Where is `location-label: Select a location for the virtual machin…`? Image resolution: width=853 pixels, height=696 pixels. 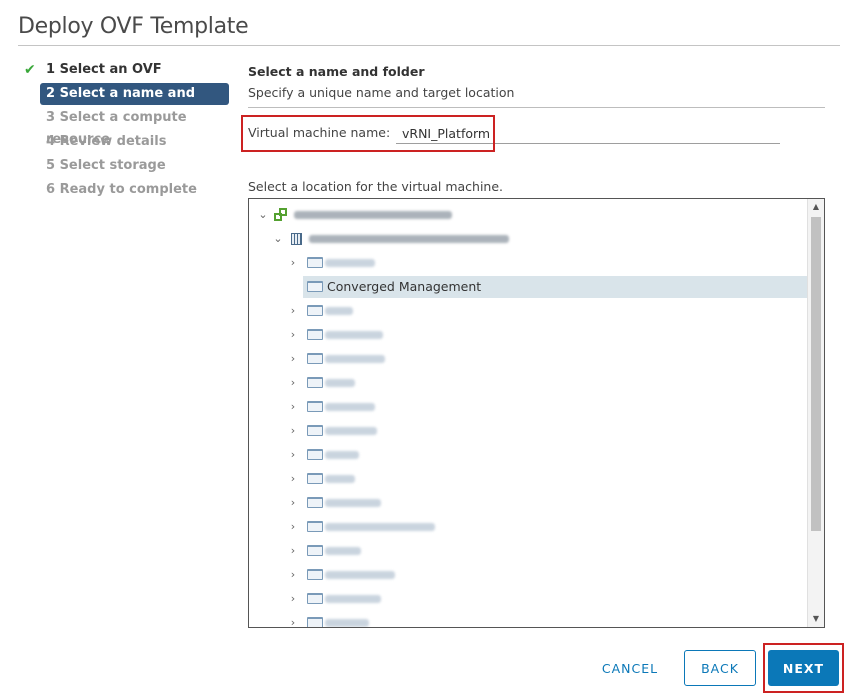
location-label: Select a location for the virtual machin… is located at coordinates (376, 186).